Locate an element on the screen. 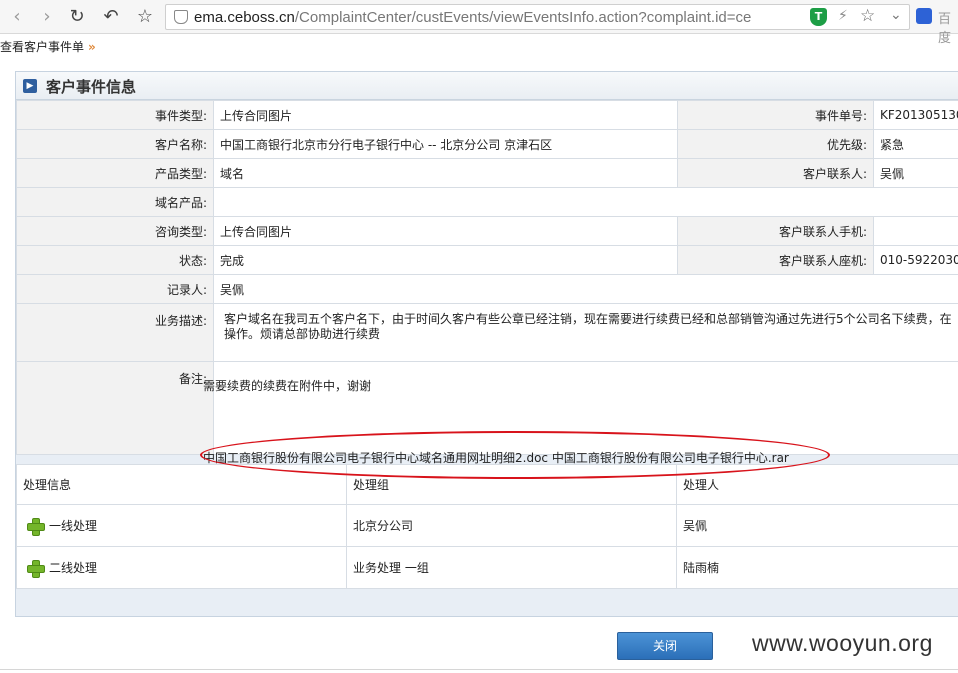  process-info-label: 一线处理 is located at coordinates (73, 525).